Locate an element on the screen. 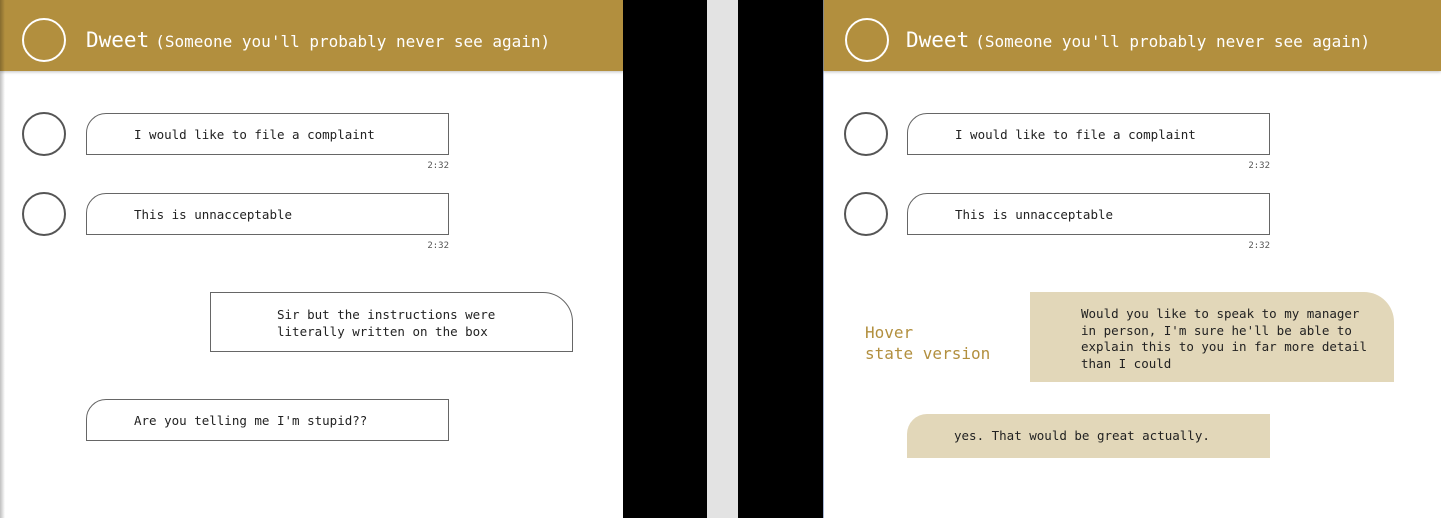 The height and width of the screenshot is (518, 1441). message-bubble-incoming: Are you telling me I'm stupid?? is located at coordinates (267, 420).